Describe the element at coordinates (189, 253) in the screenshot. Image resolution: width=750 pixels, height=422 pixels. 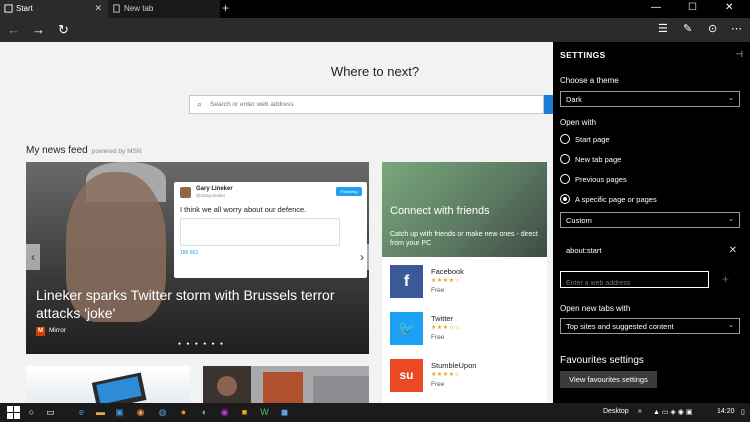
I see `tweet-stats: 189 663` at that location.